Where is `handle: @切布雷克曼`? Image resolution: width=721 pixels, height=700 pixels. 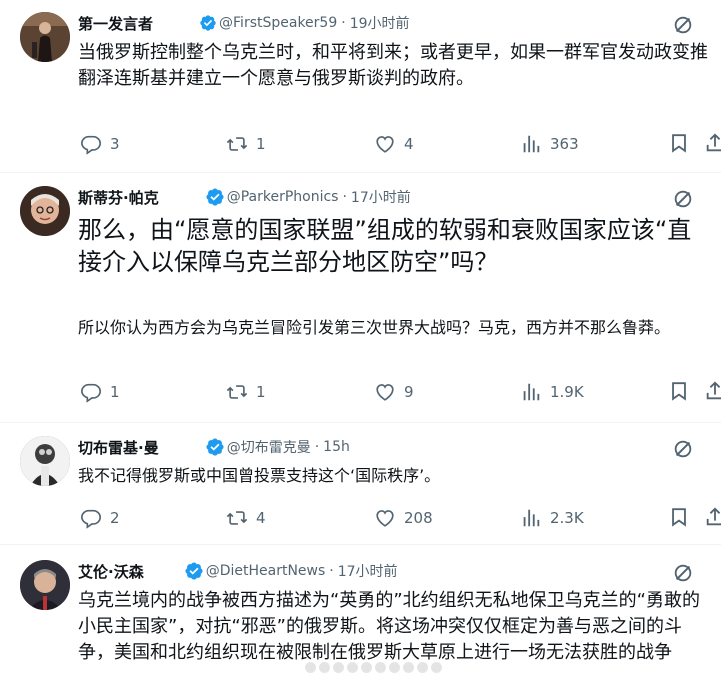
handle: @切布雷克曼 is located at coordinates (269, 447).